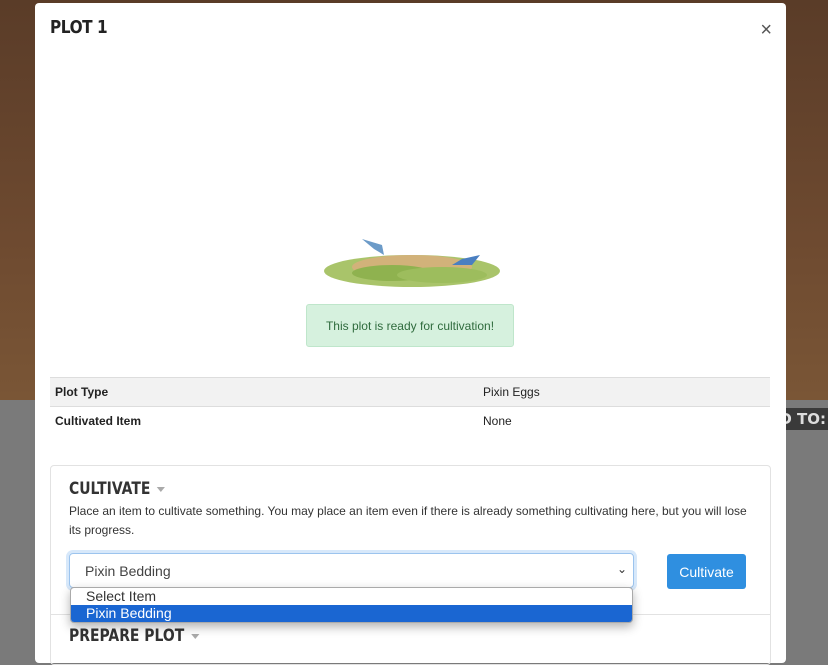  What do you see at coordinates (412, 263) in the screenshot?
I see `nest-image` at bounding box center [412, 263].